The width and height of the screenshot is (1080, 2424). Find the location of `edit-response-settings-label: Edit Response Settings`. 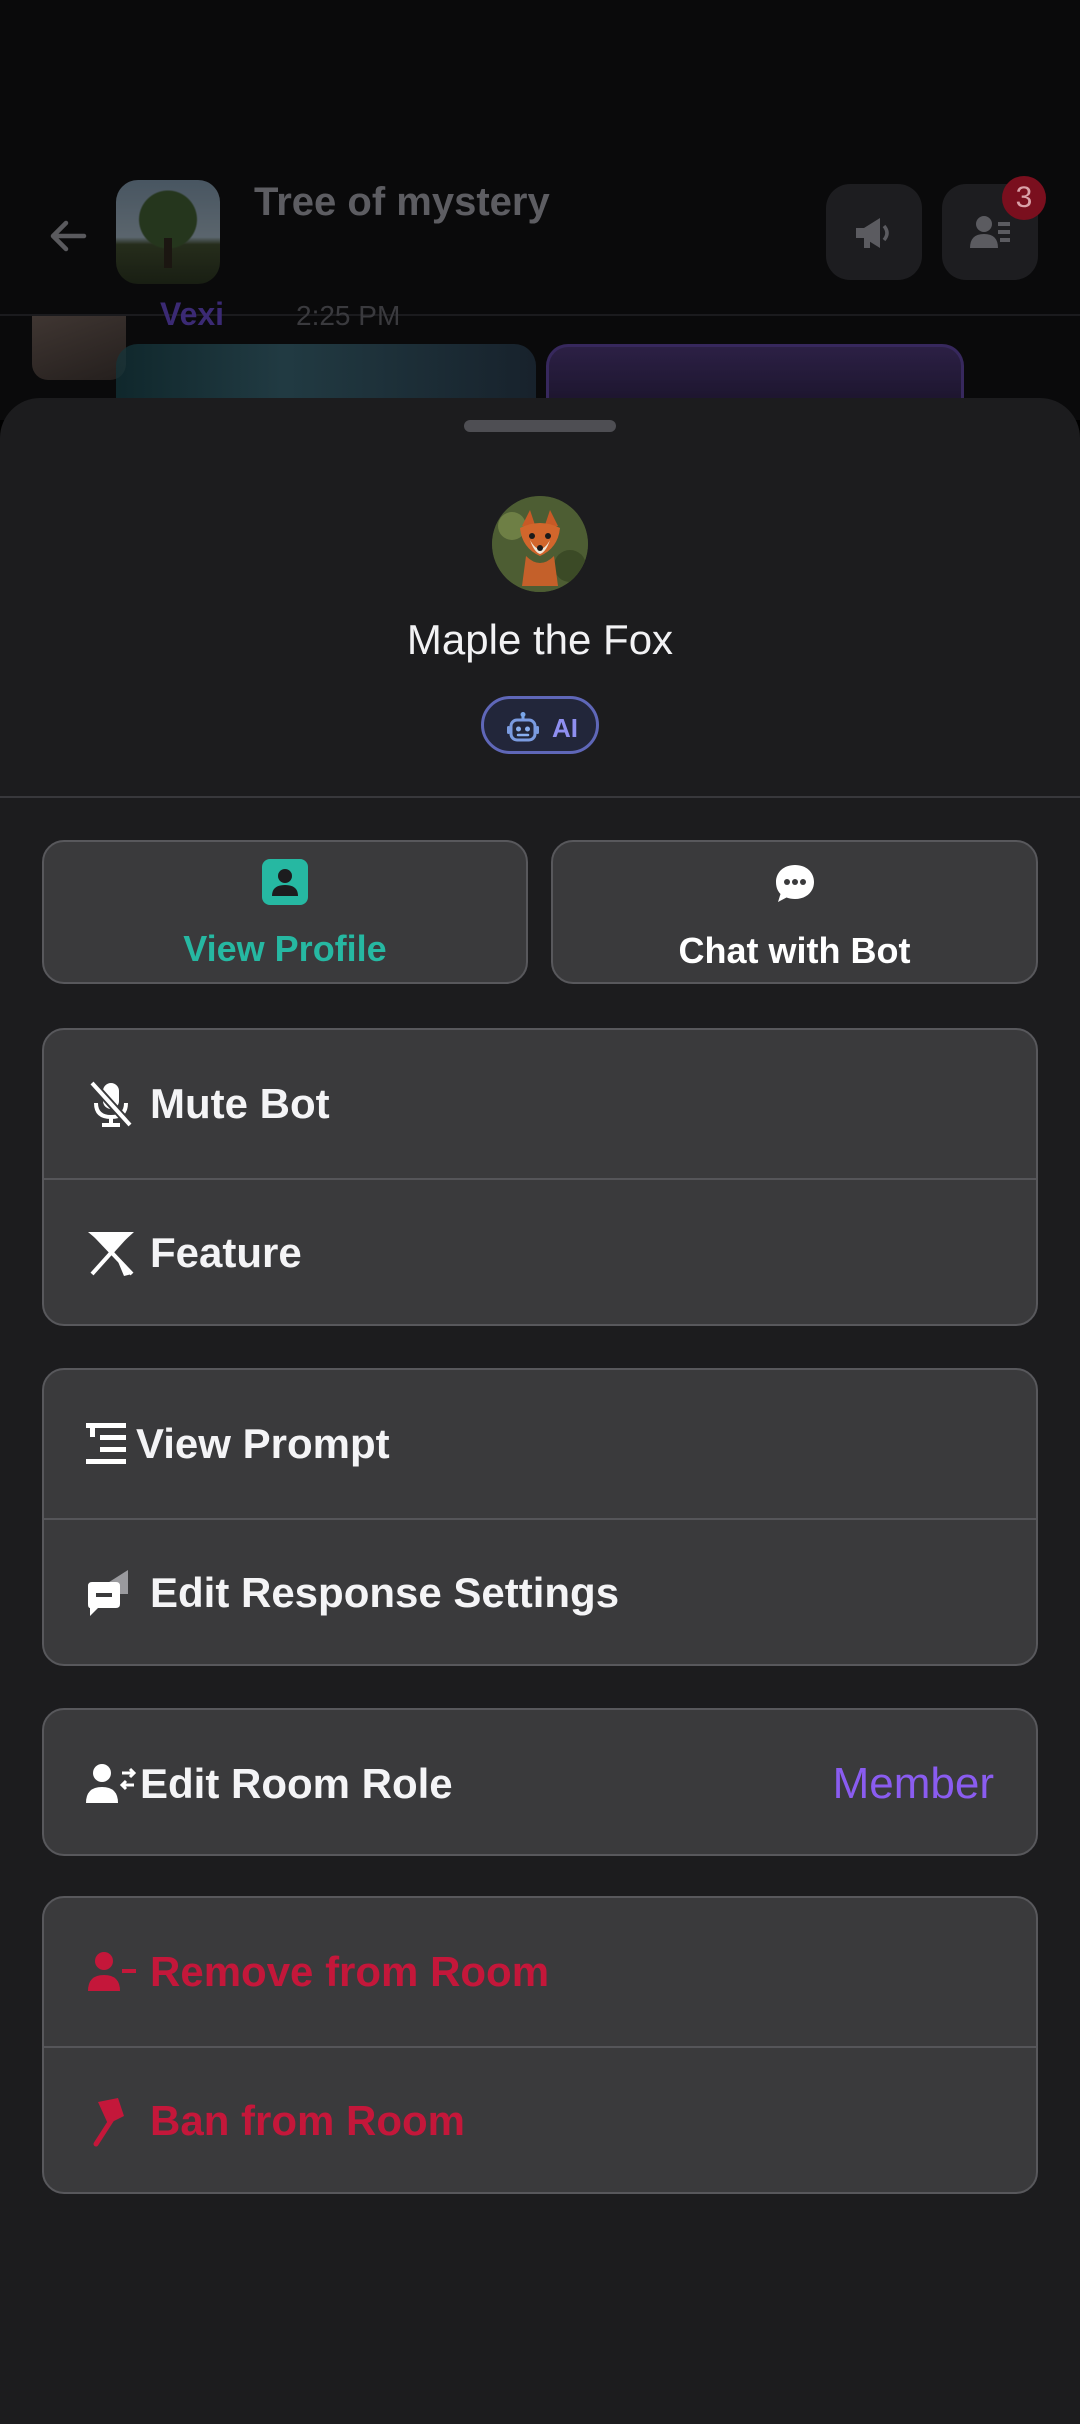

edit-response-settings-label: Edit Response Settings is located at coordinates (385, 1592).